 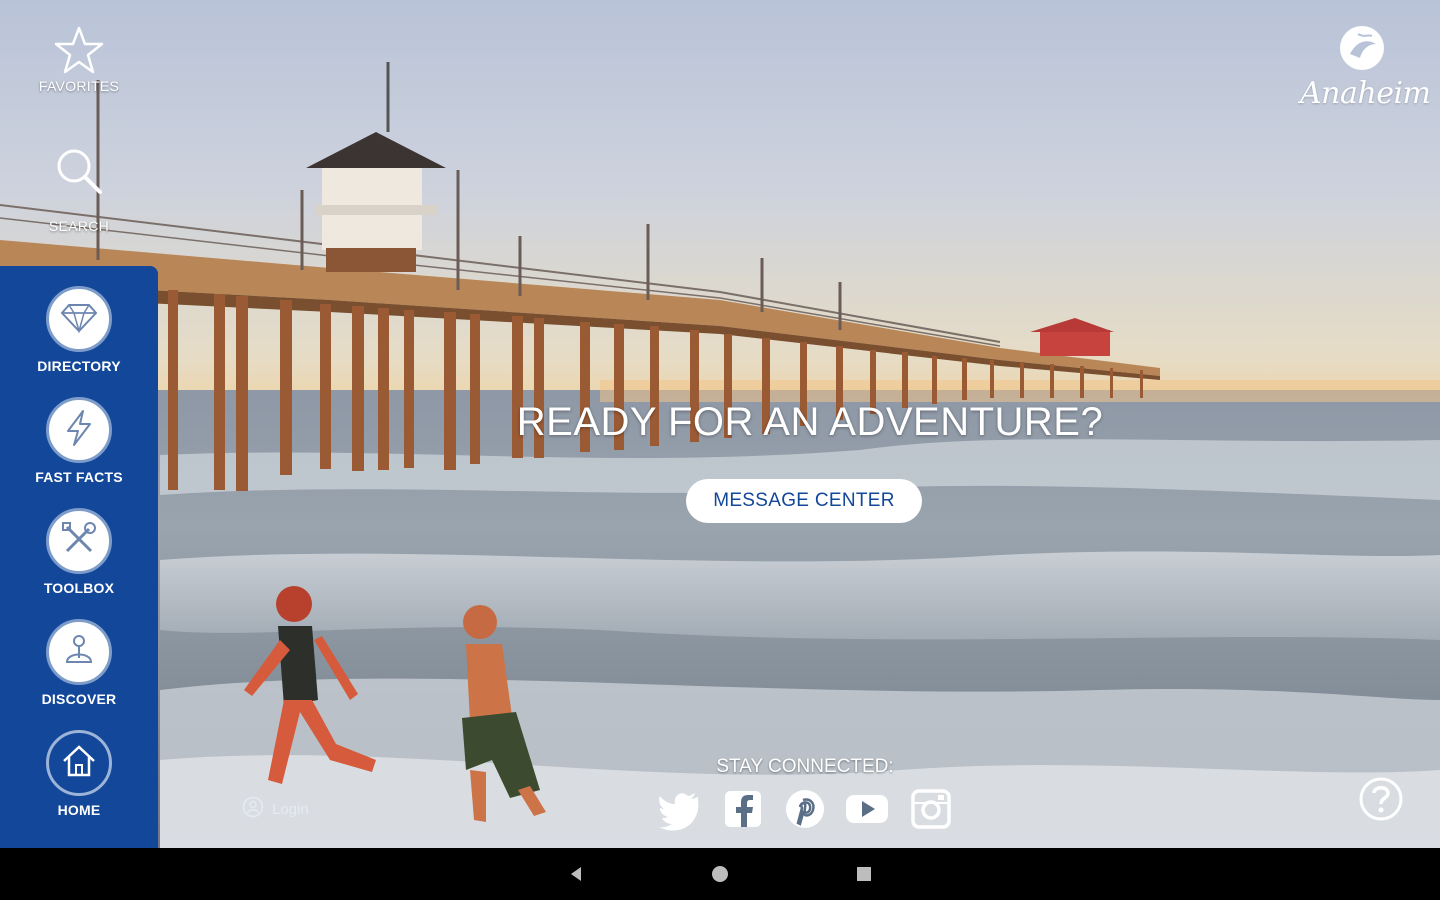 I want to click on star-icon, so click(x=79, y=51).